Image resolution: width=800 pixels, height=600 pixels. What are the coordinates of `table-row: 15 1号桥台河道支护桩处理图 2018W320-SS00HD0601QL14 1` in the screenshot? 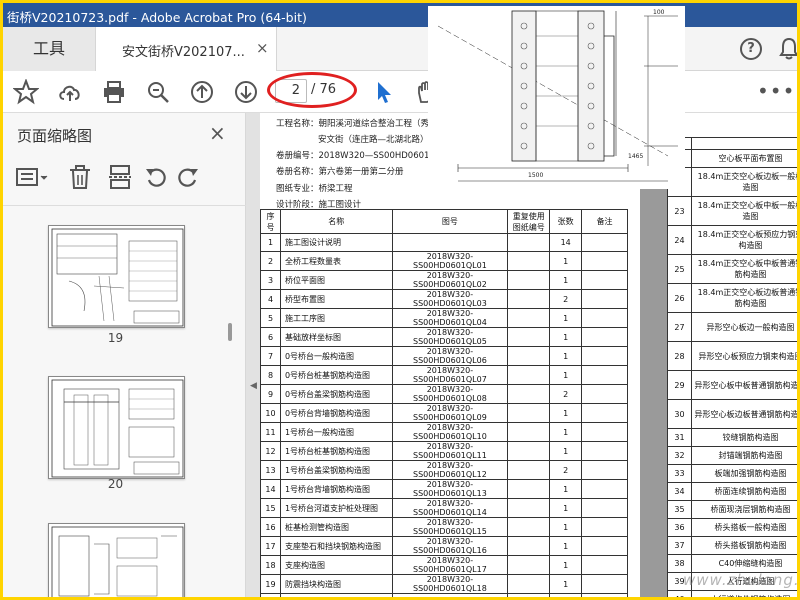 It's located at (444, 508).